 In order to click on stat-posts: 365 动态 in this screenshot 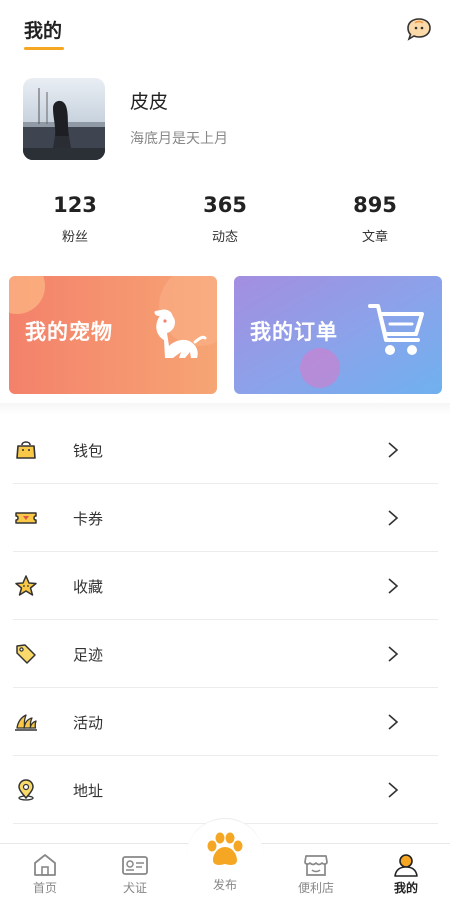, I will do `click(225, 220)`.